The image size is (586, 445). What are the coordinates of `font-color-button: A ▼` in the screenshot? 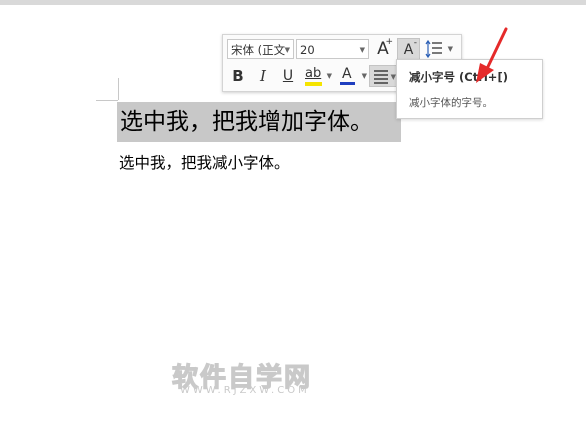 It's located at (353, 76).